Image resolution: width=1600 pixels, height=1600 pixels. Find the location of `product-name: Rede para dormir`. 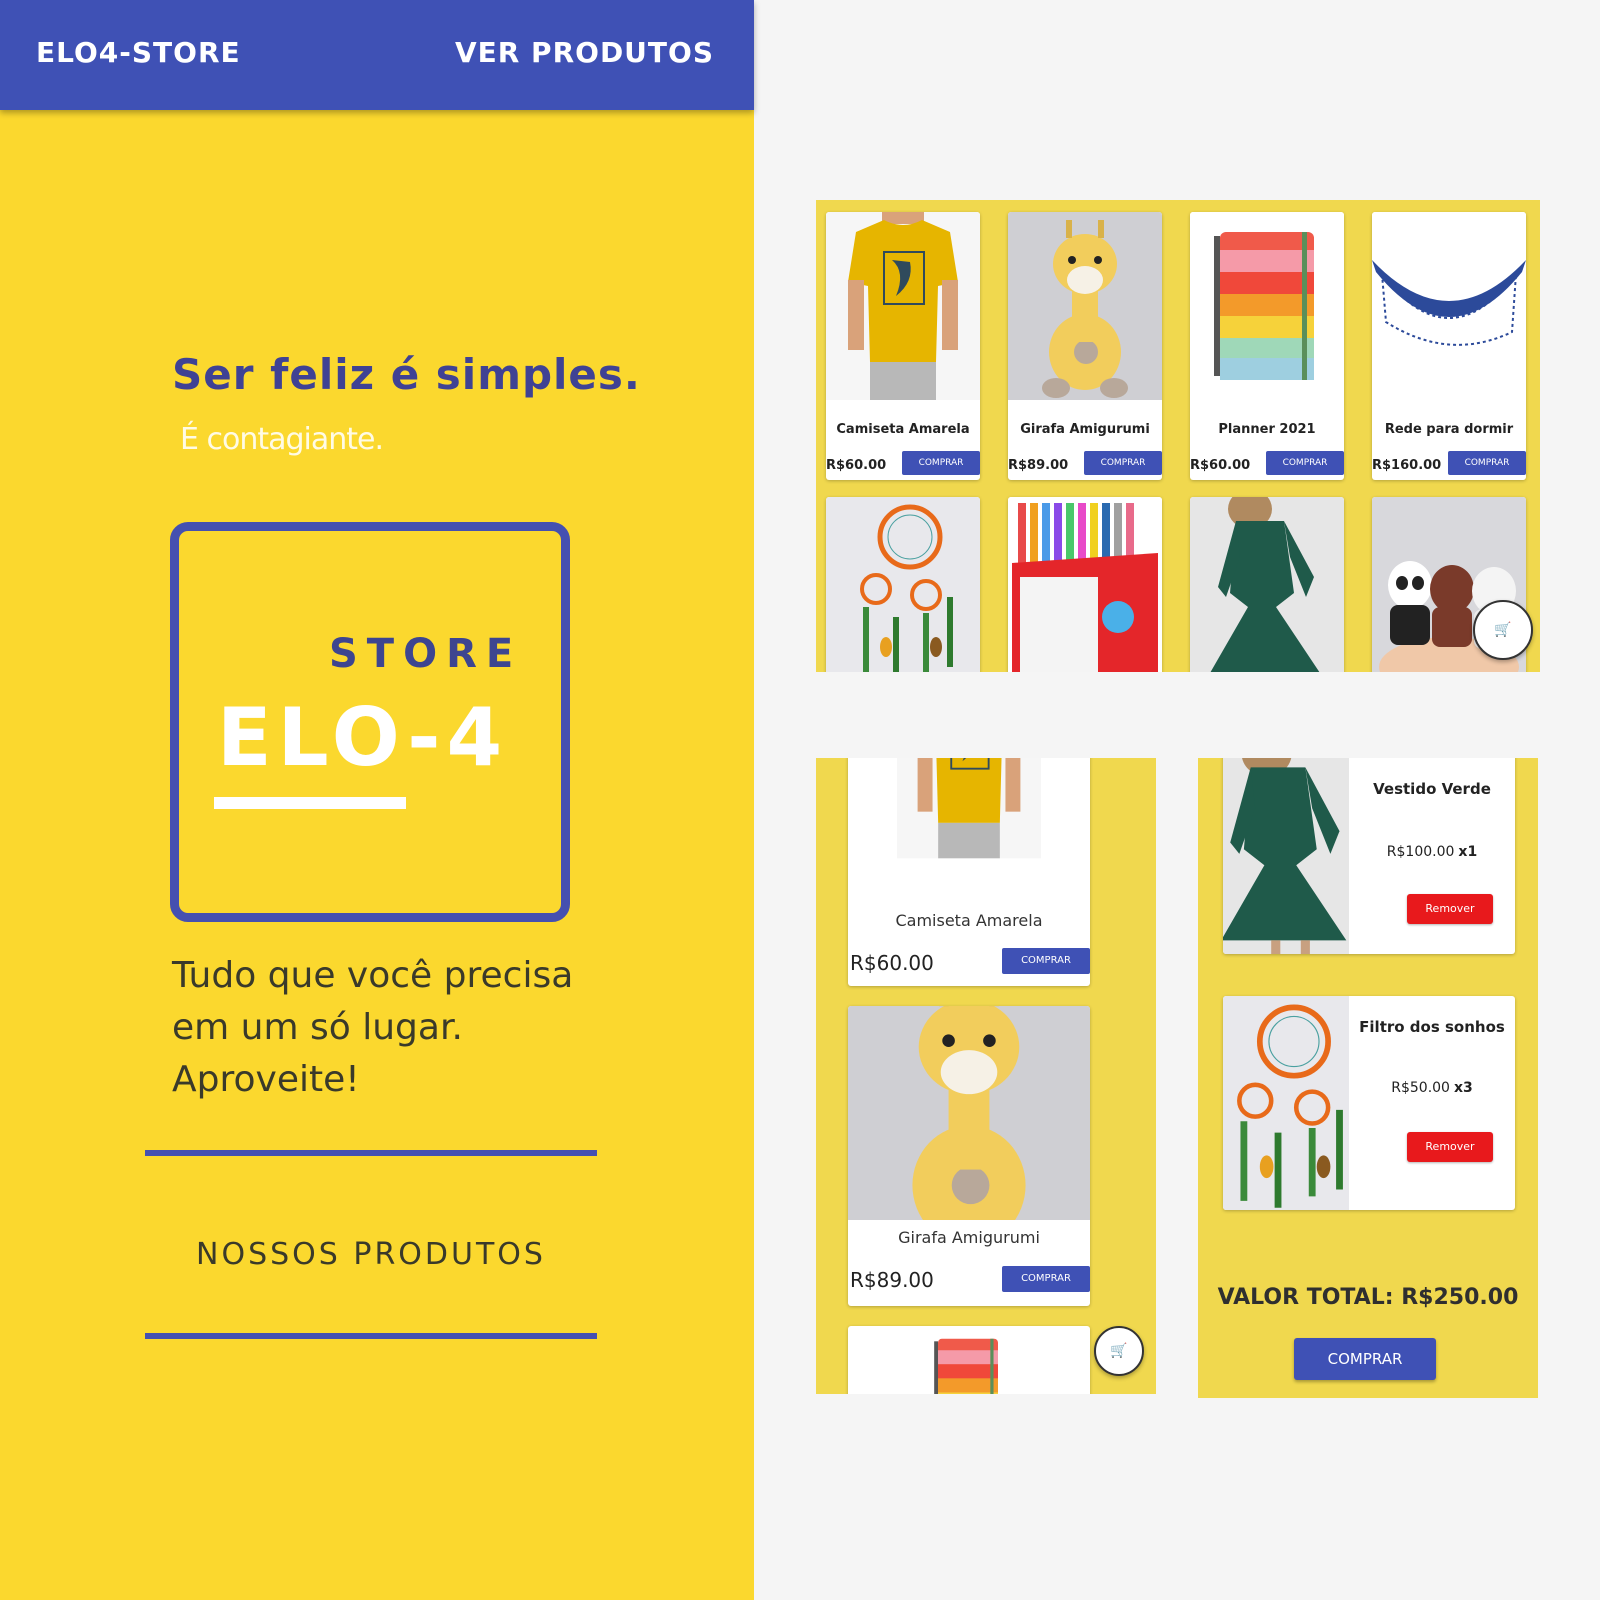

product-name: Rede para dormir is located at coordinates (1449, 429).